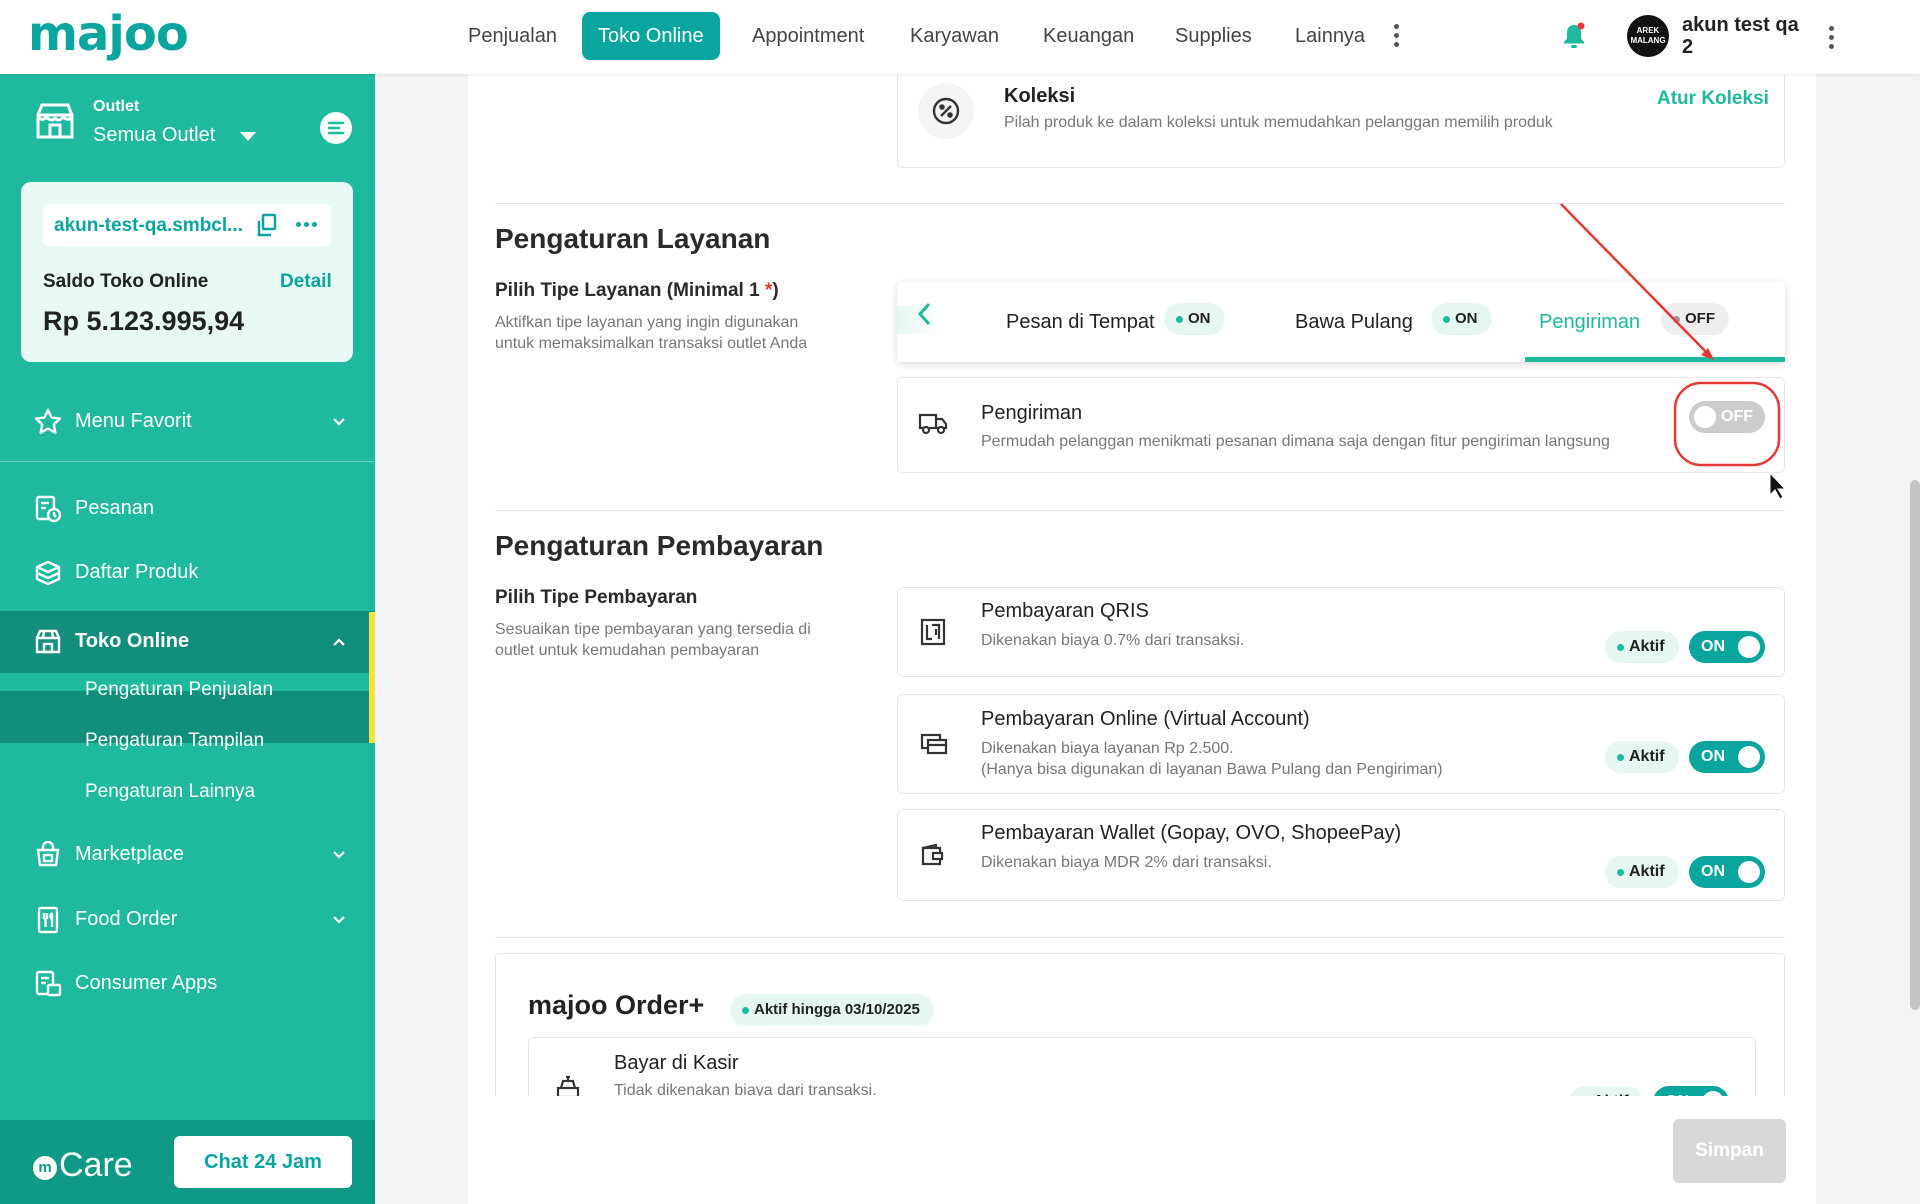  Describe the element at coordinates (651, 36) in the screenshot. I see `nav-toko-online: Toko Online` at that location.